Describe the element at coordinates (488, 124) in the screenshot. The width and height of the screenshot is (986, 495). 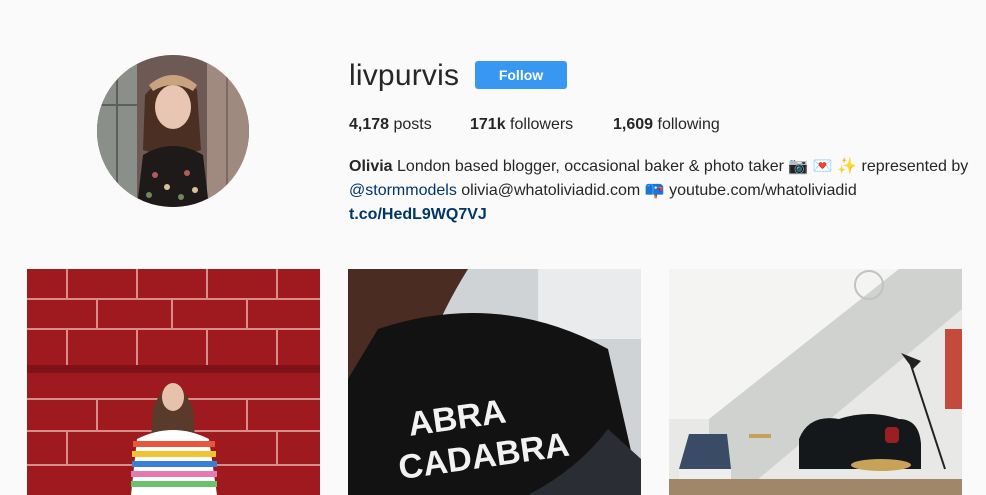
I see `followers-count: 171k` at that location.